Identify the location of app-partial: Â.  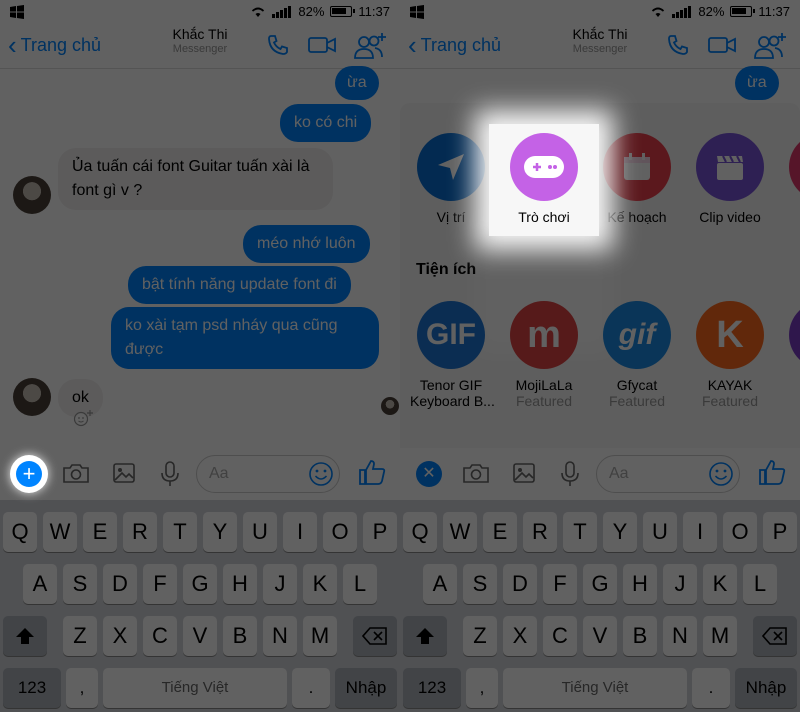
(791, 179).